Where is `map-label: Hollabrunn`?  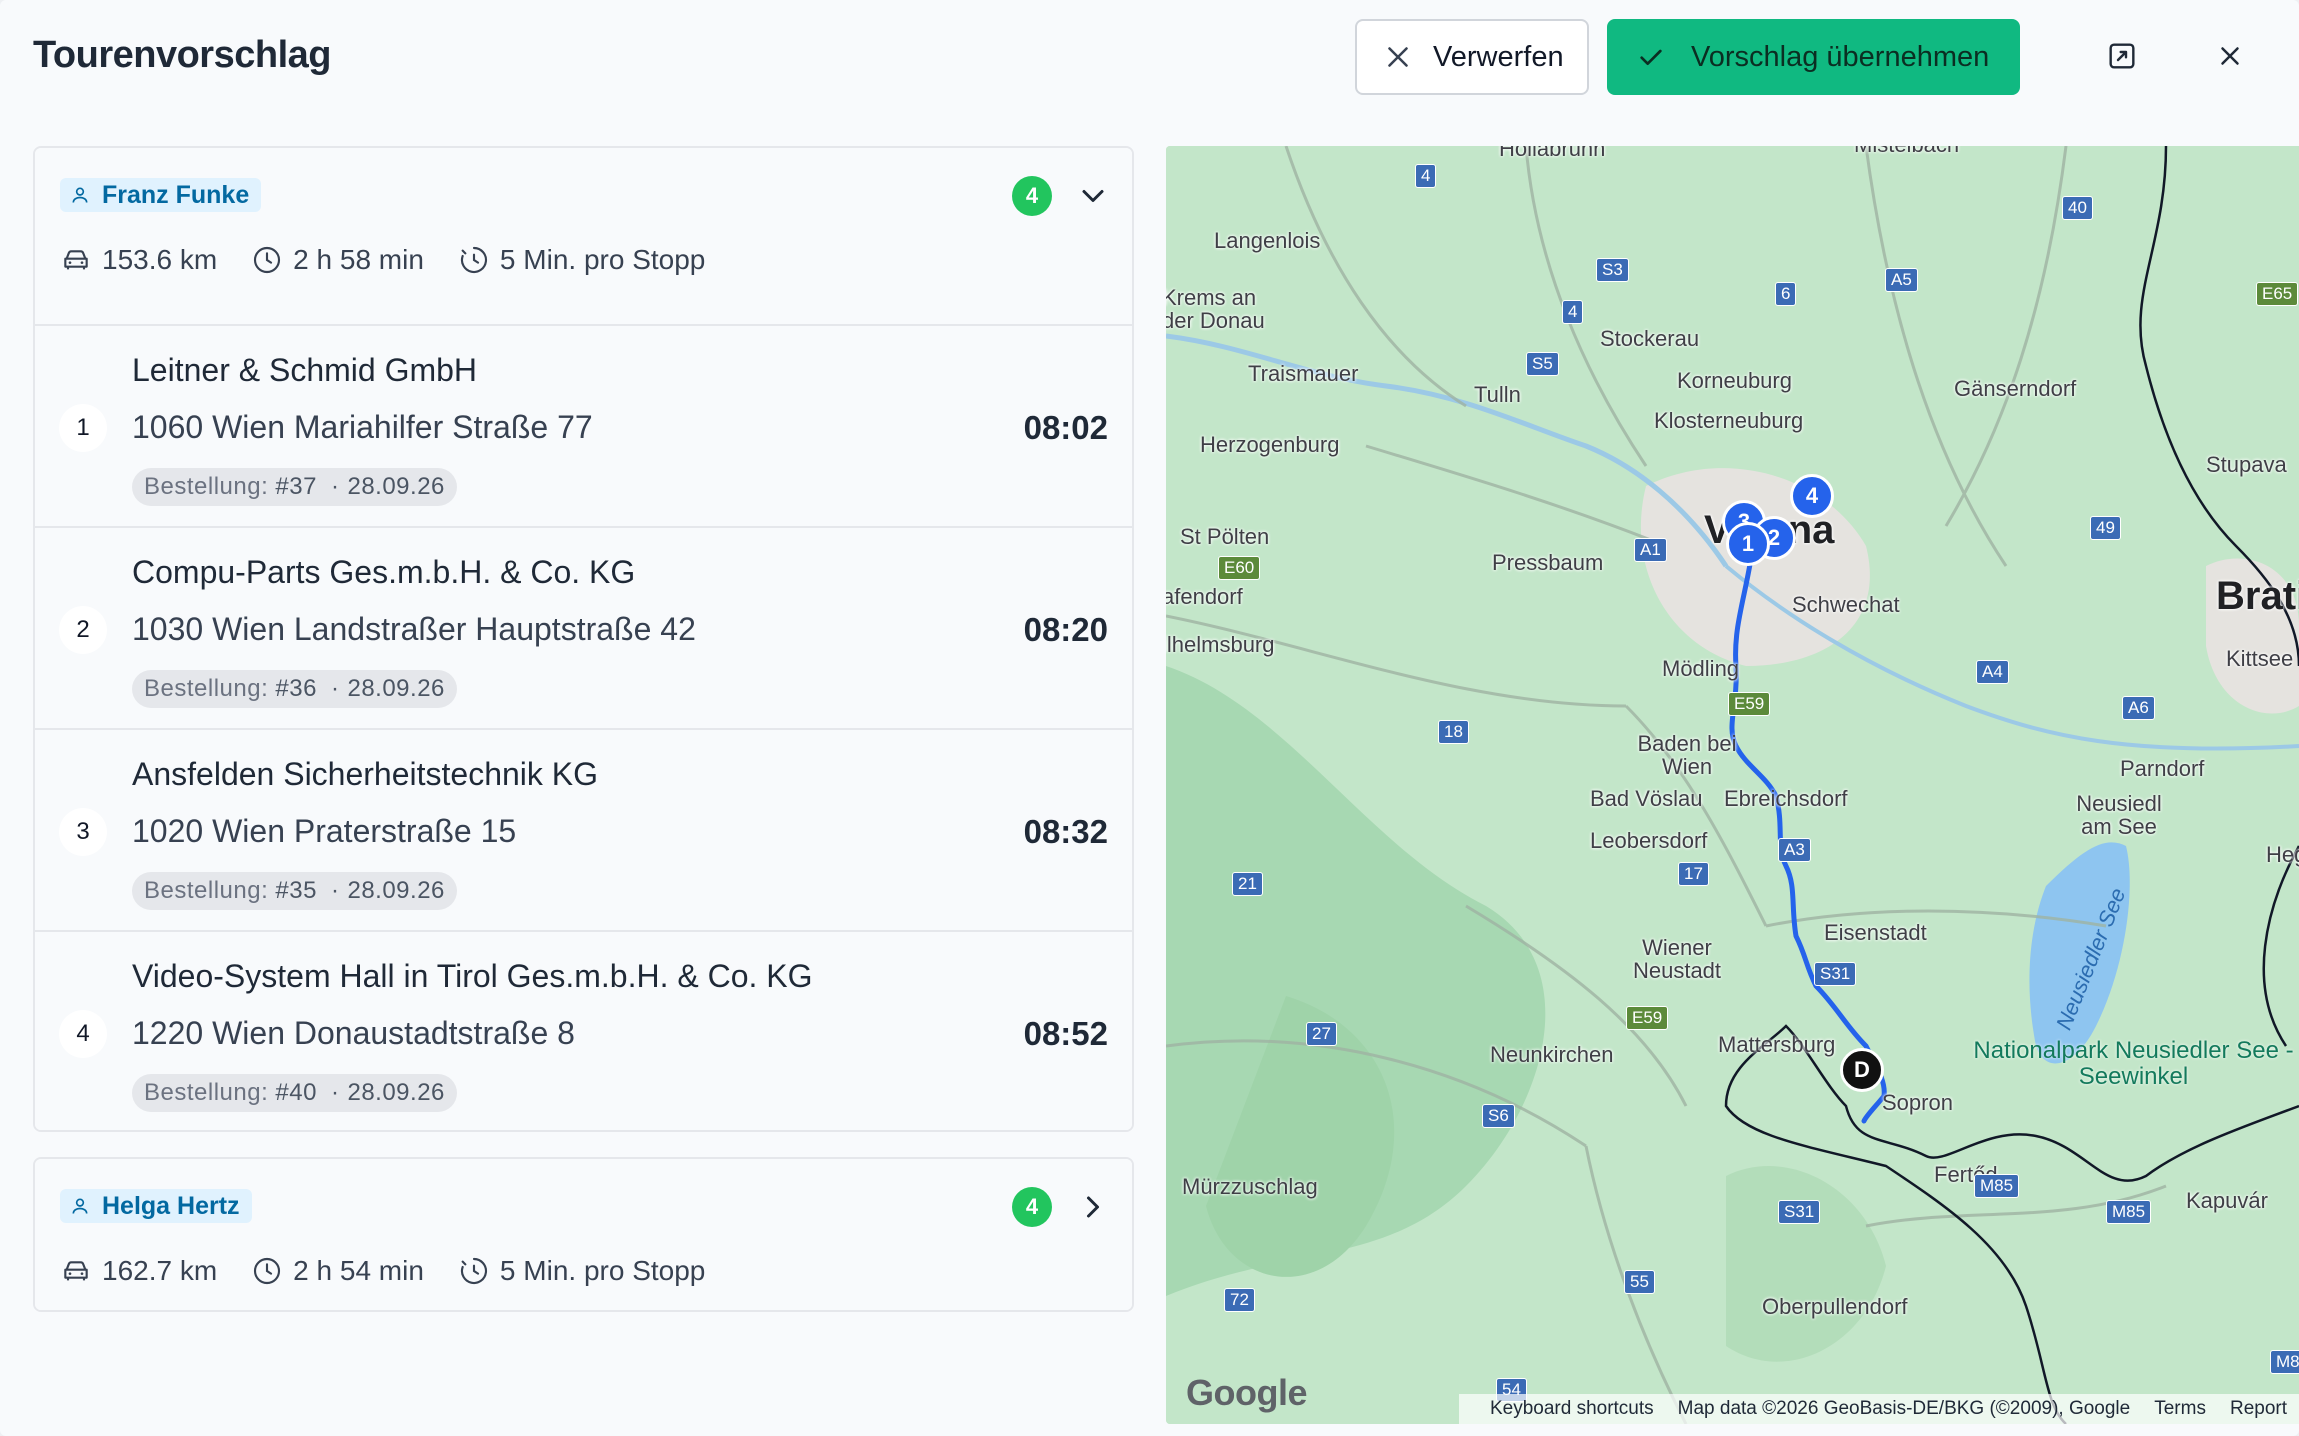 map-label: Hollabrunn is located at coordinates (1552, 153).